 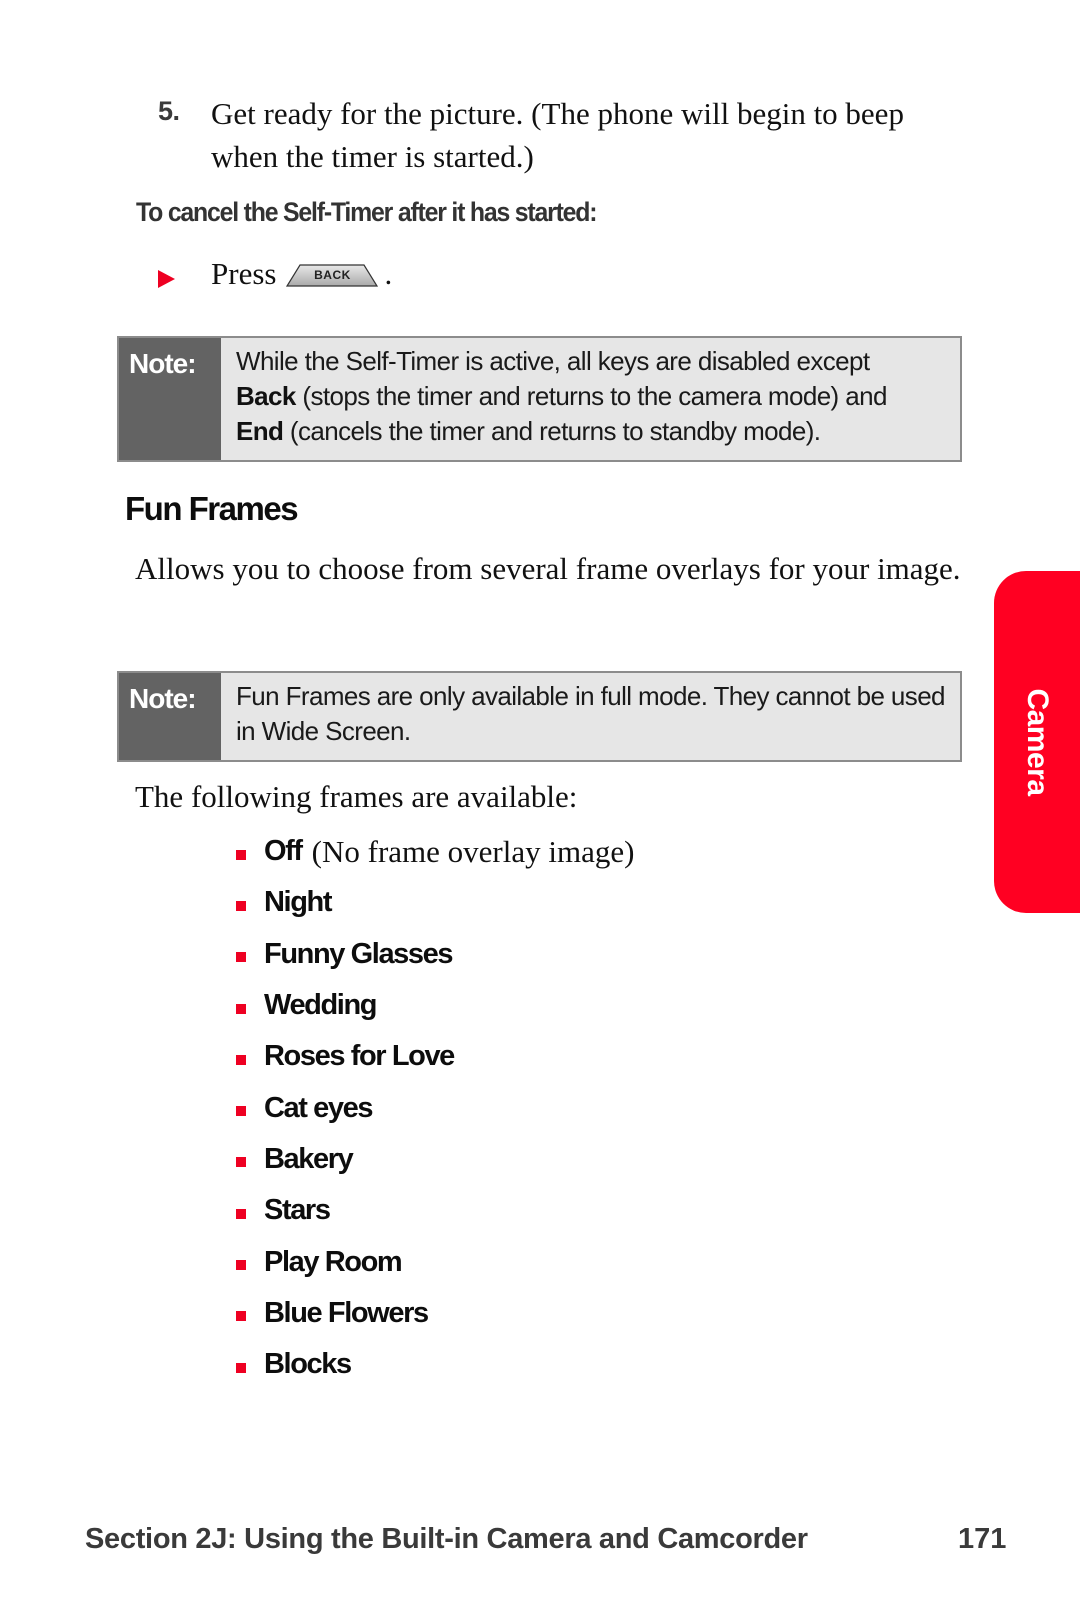 What do you see at coordinates (309, 1158) in the screenshot?
I see `frame-name: Bakery` at bounding box center [309, 1158].